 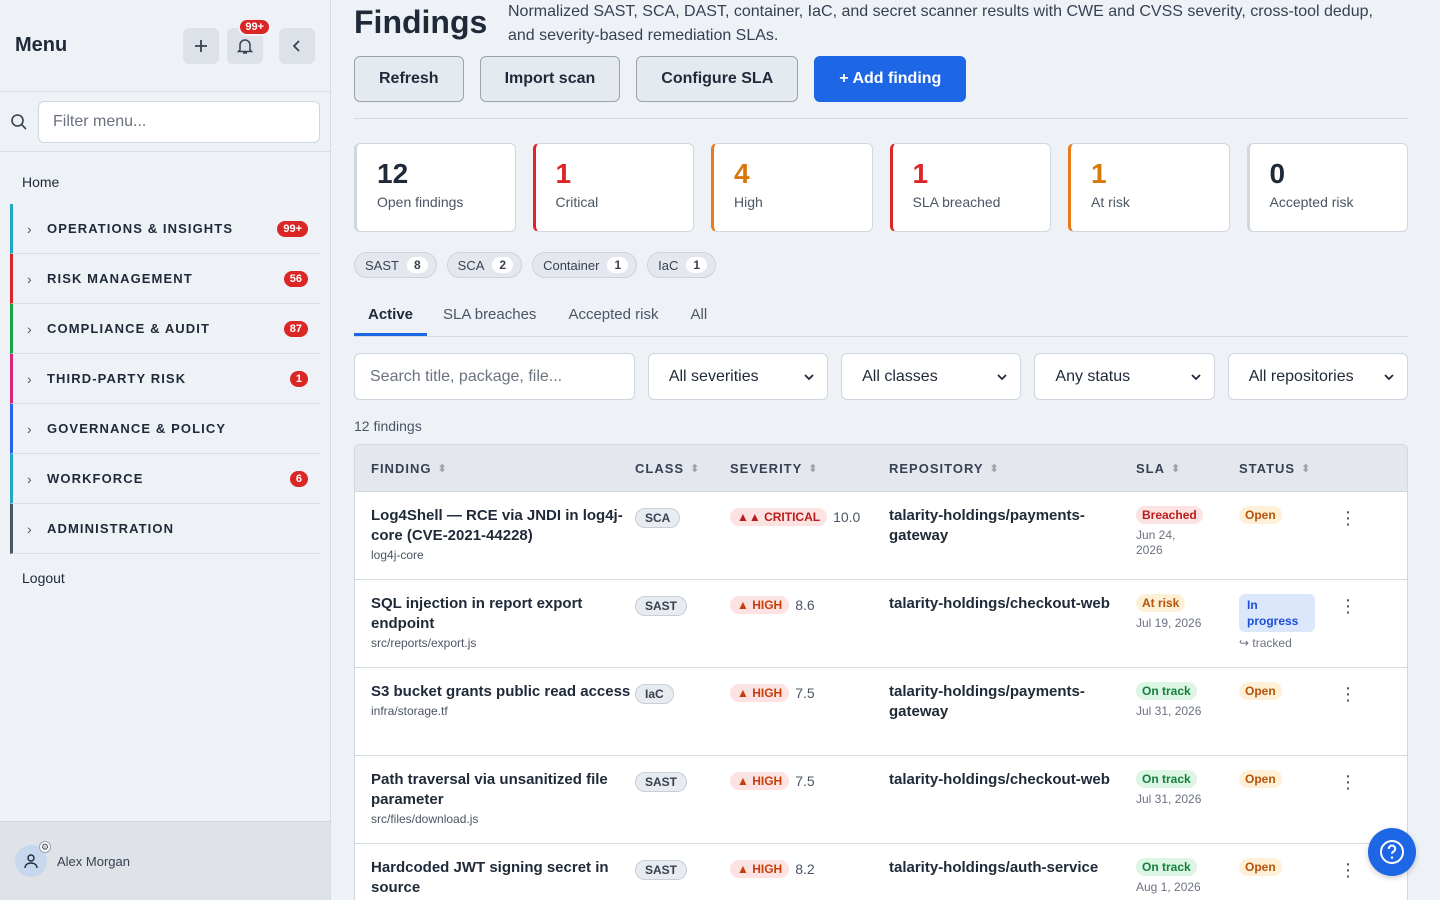 I want to click on column-class-label: CLASS, so click(x=660, y=468).